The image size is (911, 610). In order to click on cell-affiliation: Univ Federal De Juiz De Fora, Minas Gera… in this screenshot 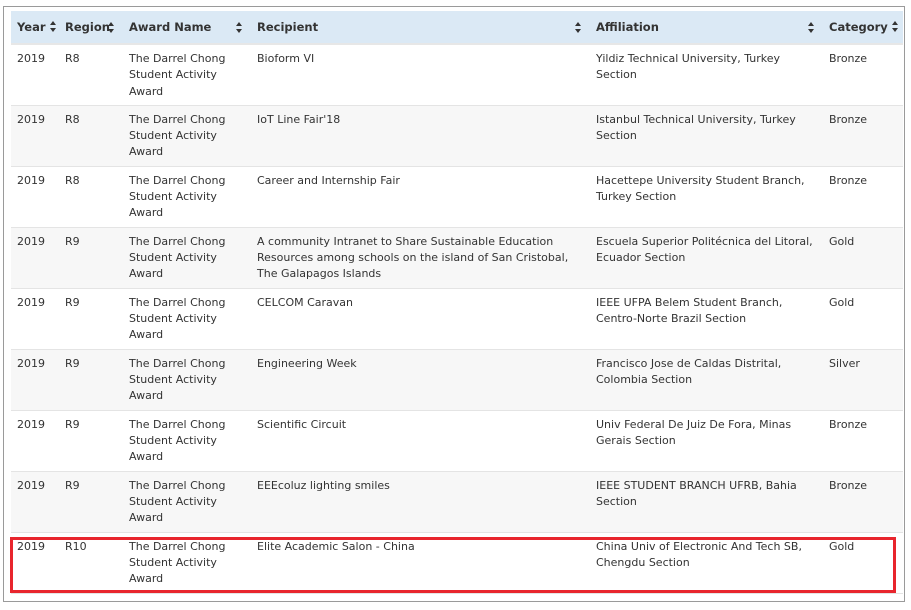, I will do `click(706, 441)`.